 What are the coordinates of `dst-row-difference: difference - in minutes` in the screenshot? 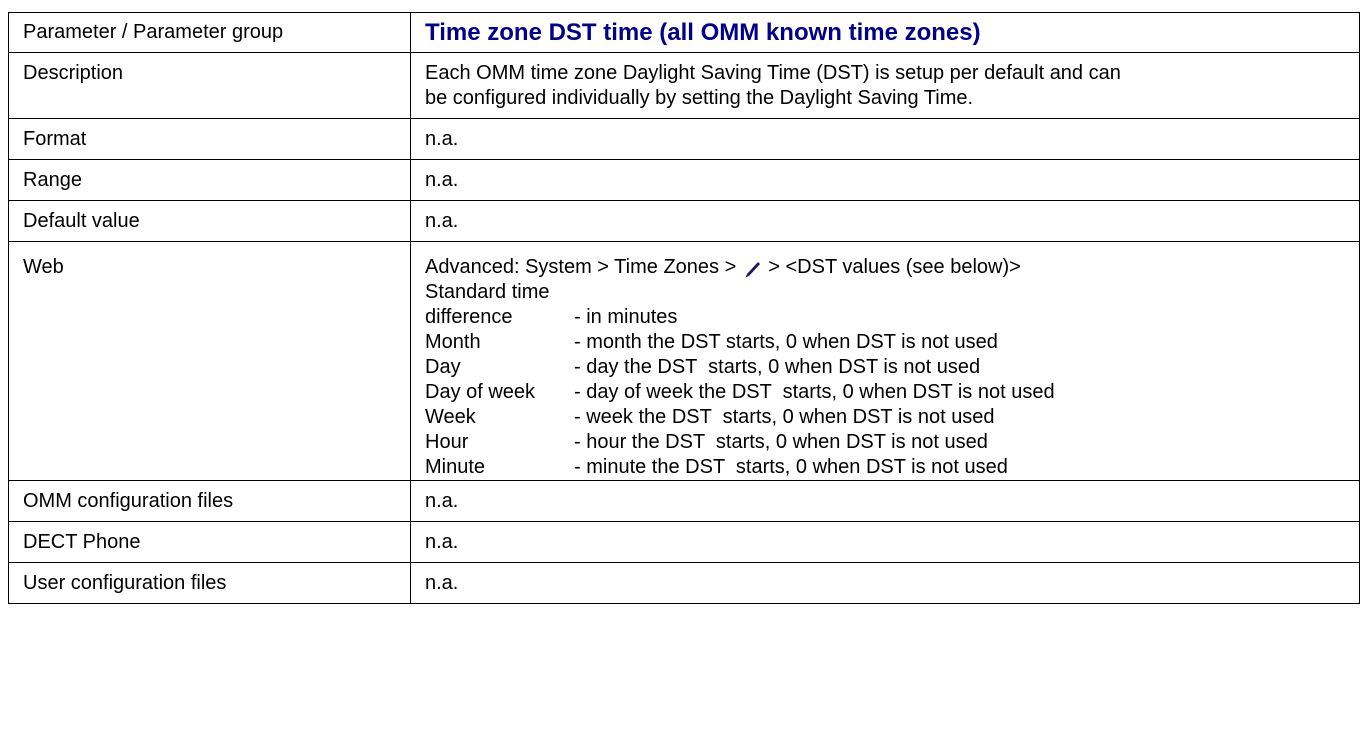 It's located at (892, 317).